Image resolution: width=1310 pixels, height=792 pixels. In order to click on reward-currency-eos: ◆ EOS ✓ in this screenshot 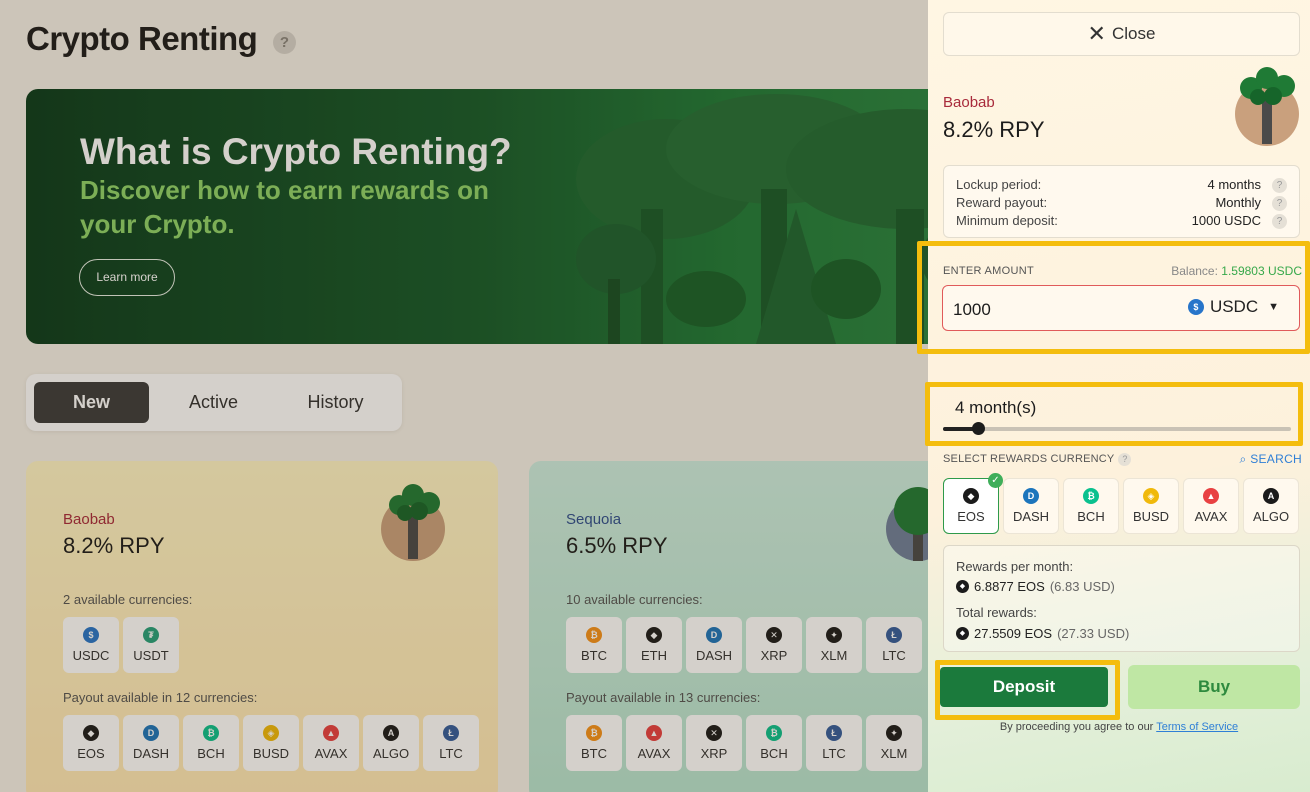, I will do `click(973, 503)`.